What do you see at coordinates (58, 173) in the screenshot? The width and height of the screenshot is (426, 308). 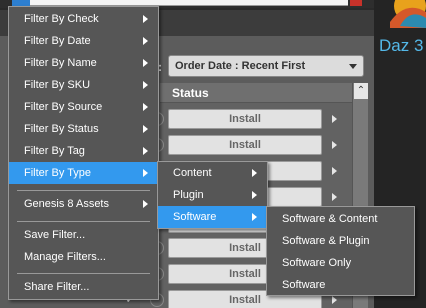 I see `menu-item-label: Filter By Type` at bounding box center [58, 173].